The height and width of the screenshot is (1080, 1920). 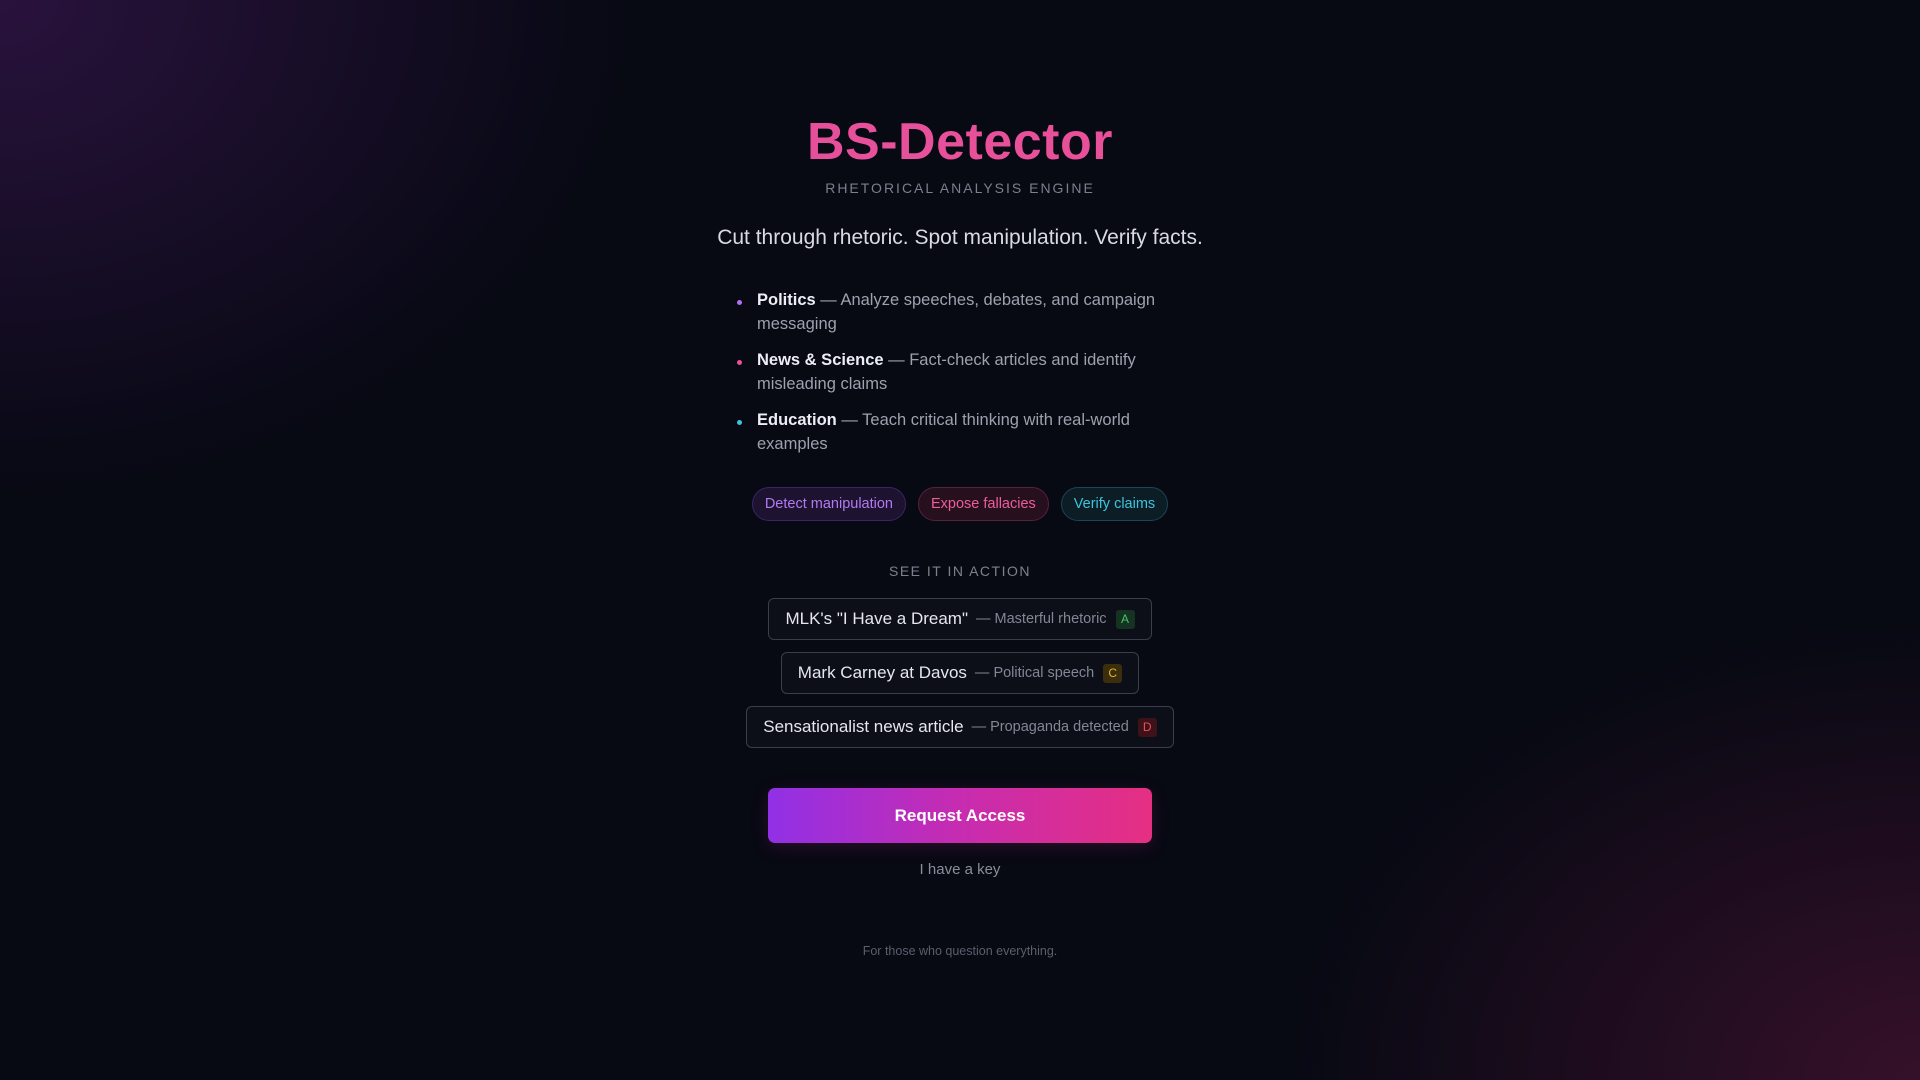 I want to click on example-description: — Propaganda detected, so click(x=1050, y=727).